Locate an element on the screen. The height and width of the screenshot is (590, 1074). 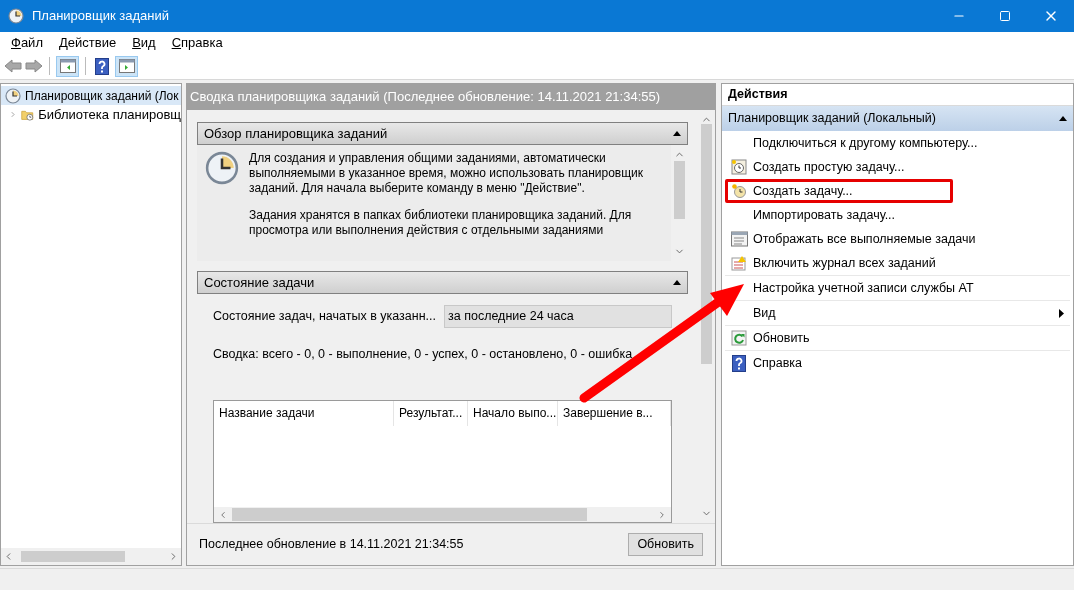
period-dropdown: за последние 24 часа is located at coordinates (558, 316).